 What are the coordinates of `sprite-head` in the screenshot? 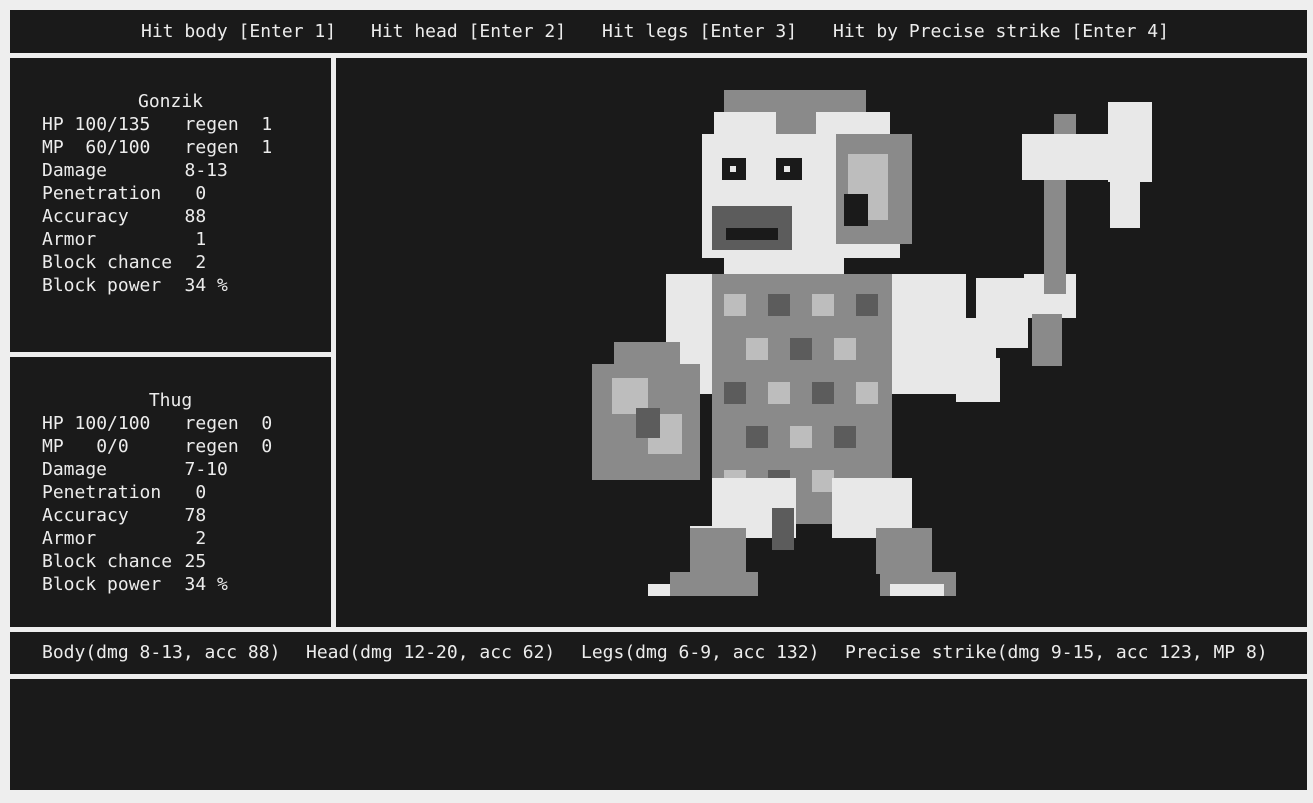 It's located at (807, 182).